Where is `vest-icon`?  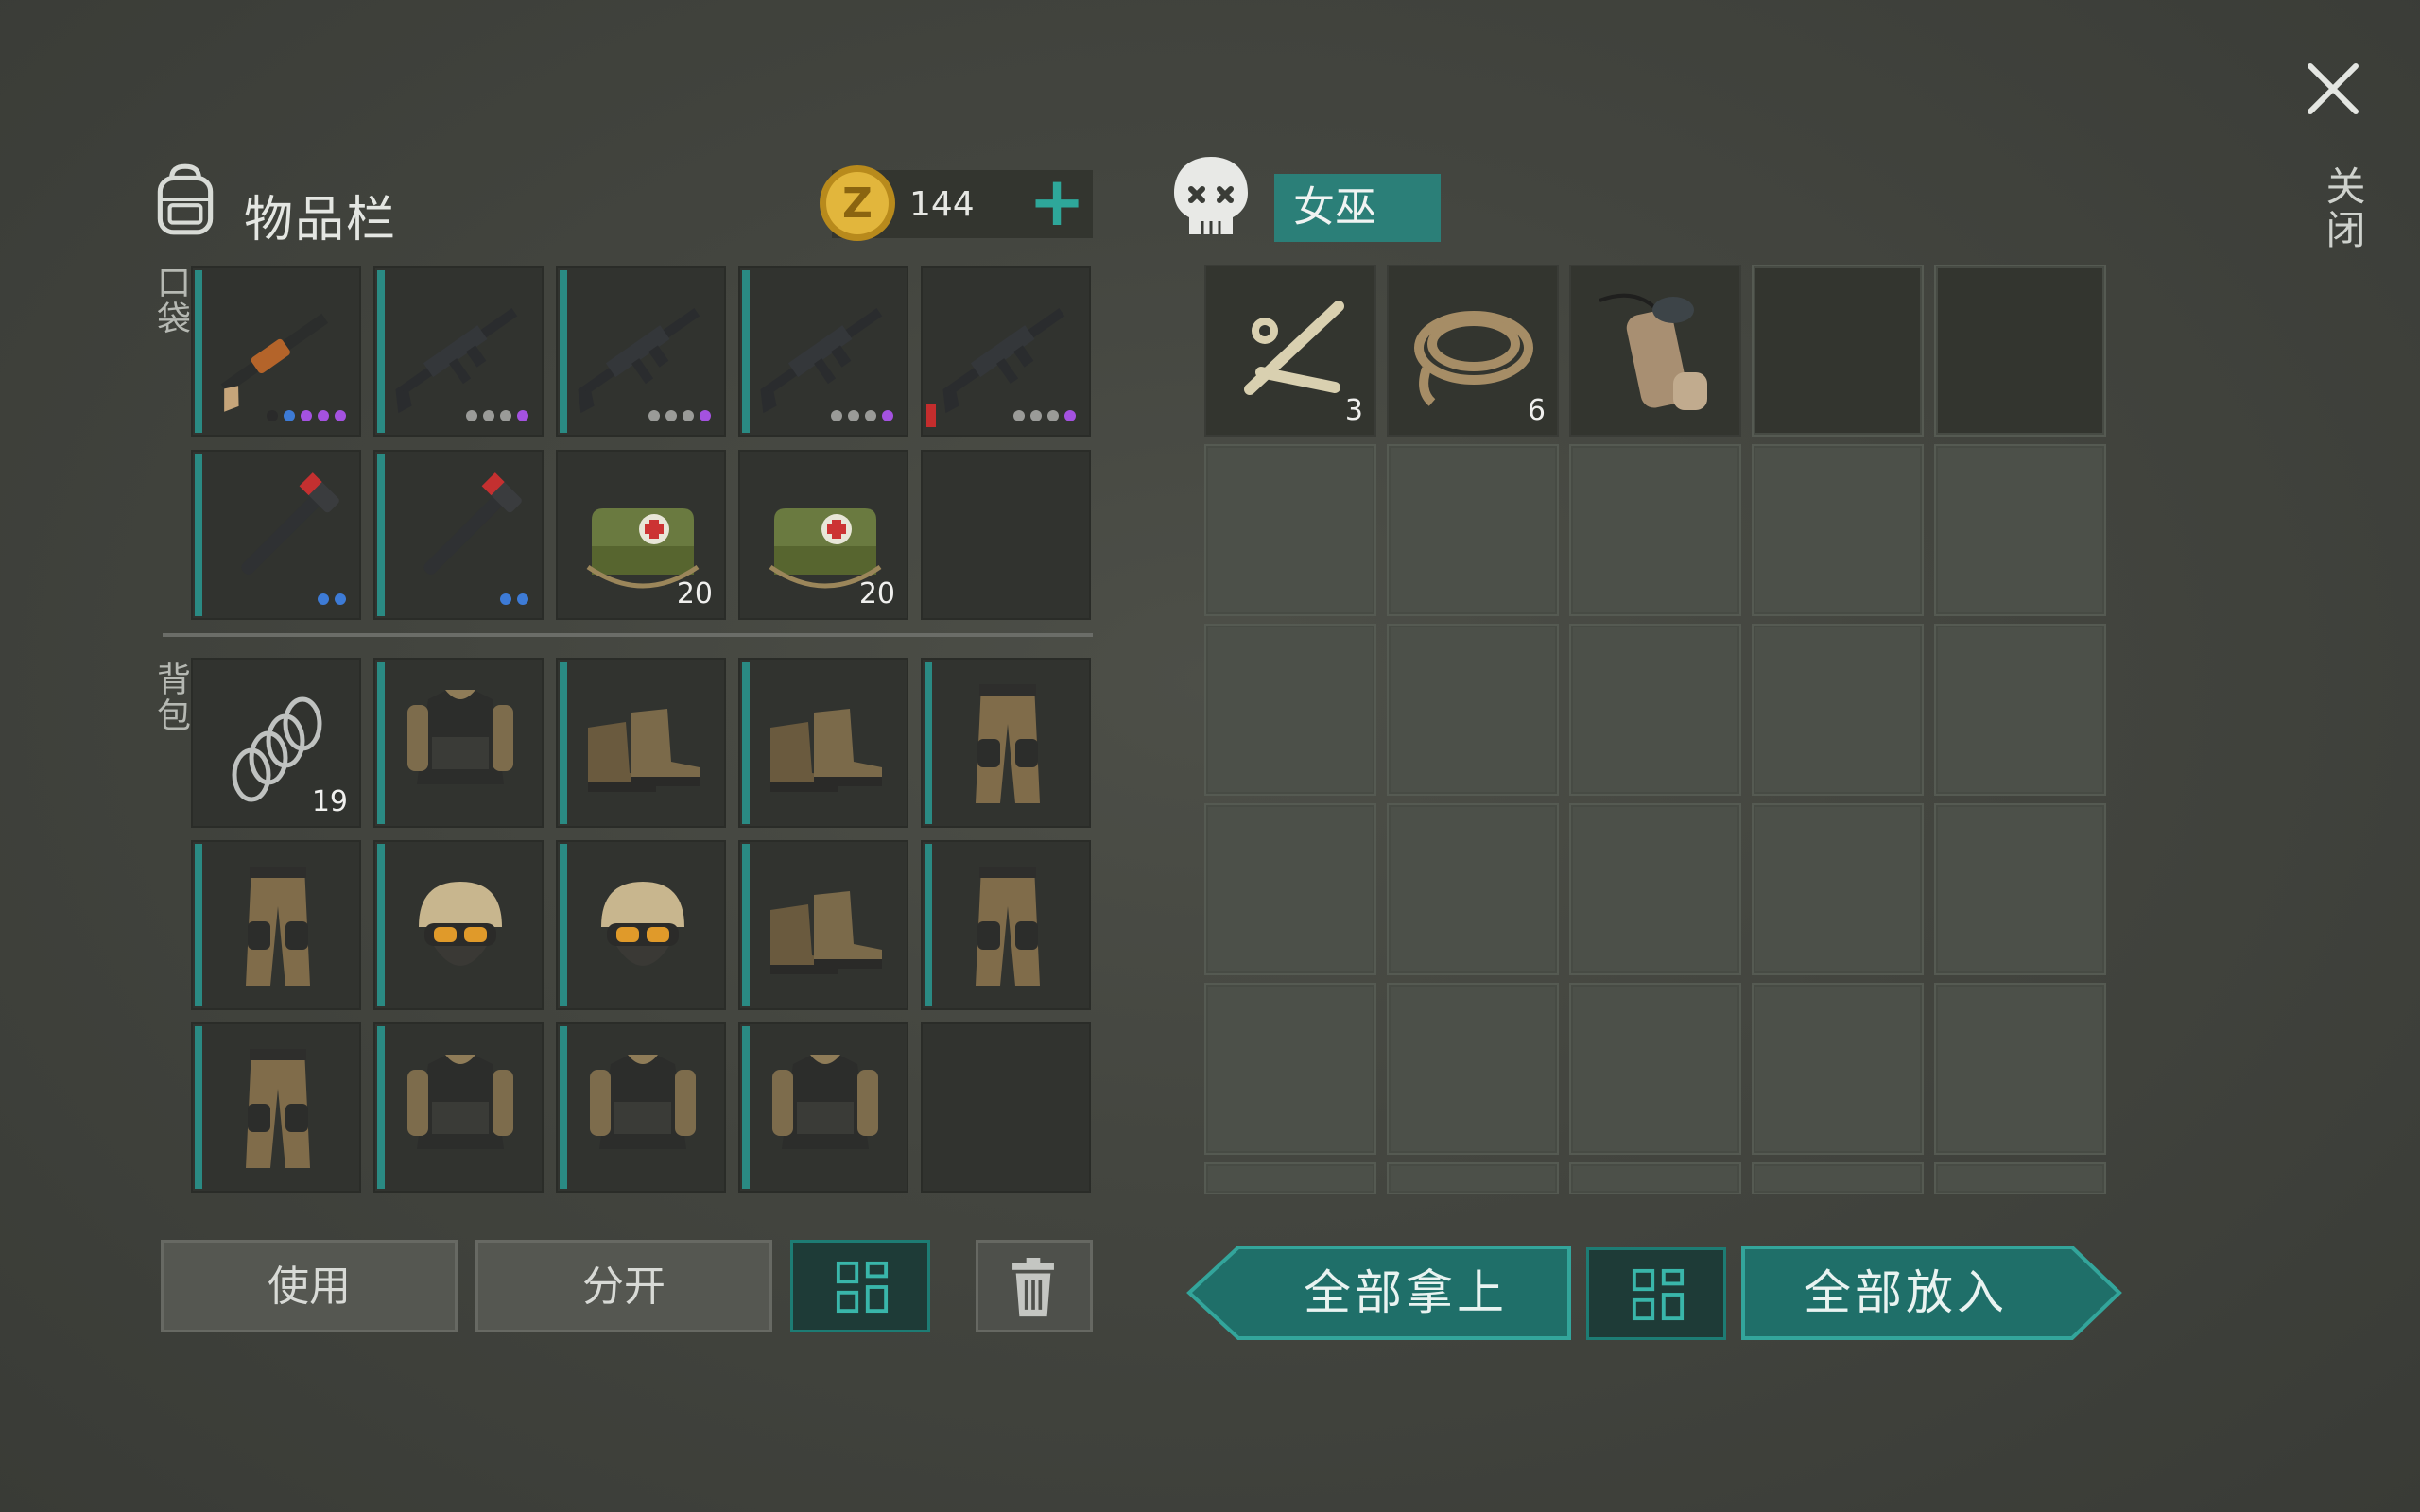 vest-icon is located at coordinates (460, 1102).